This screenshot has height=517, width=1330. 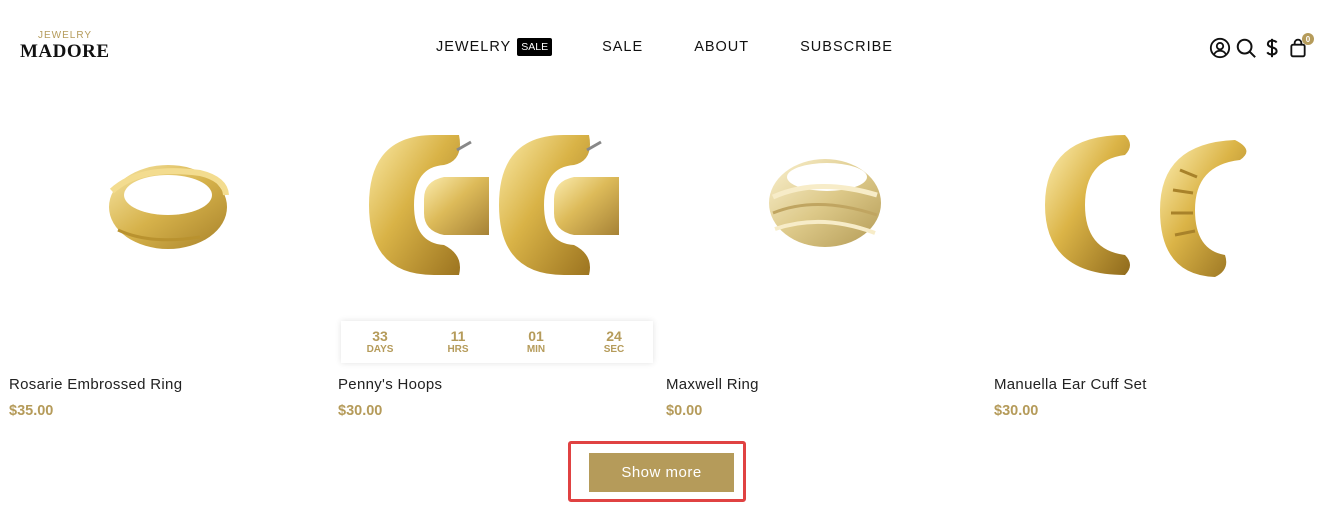 I want to click on sale-countdown: 33 DAYS 11 HRS 01 MIN 24 SEC, so click(x=497, y=342).